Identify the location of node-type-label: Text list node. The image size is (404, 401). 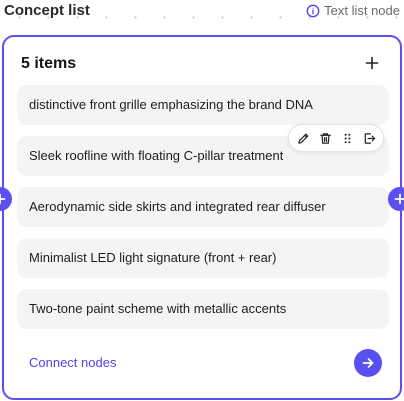
(353, 11).